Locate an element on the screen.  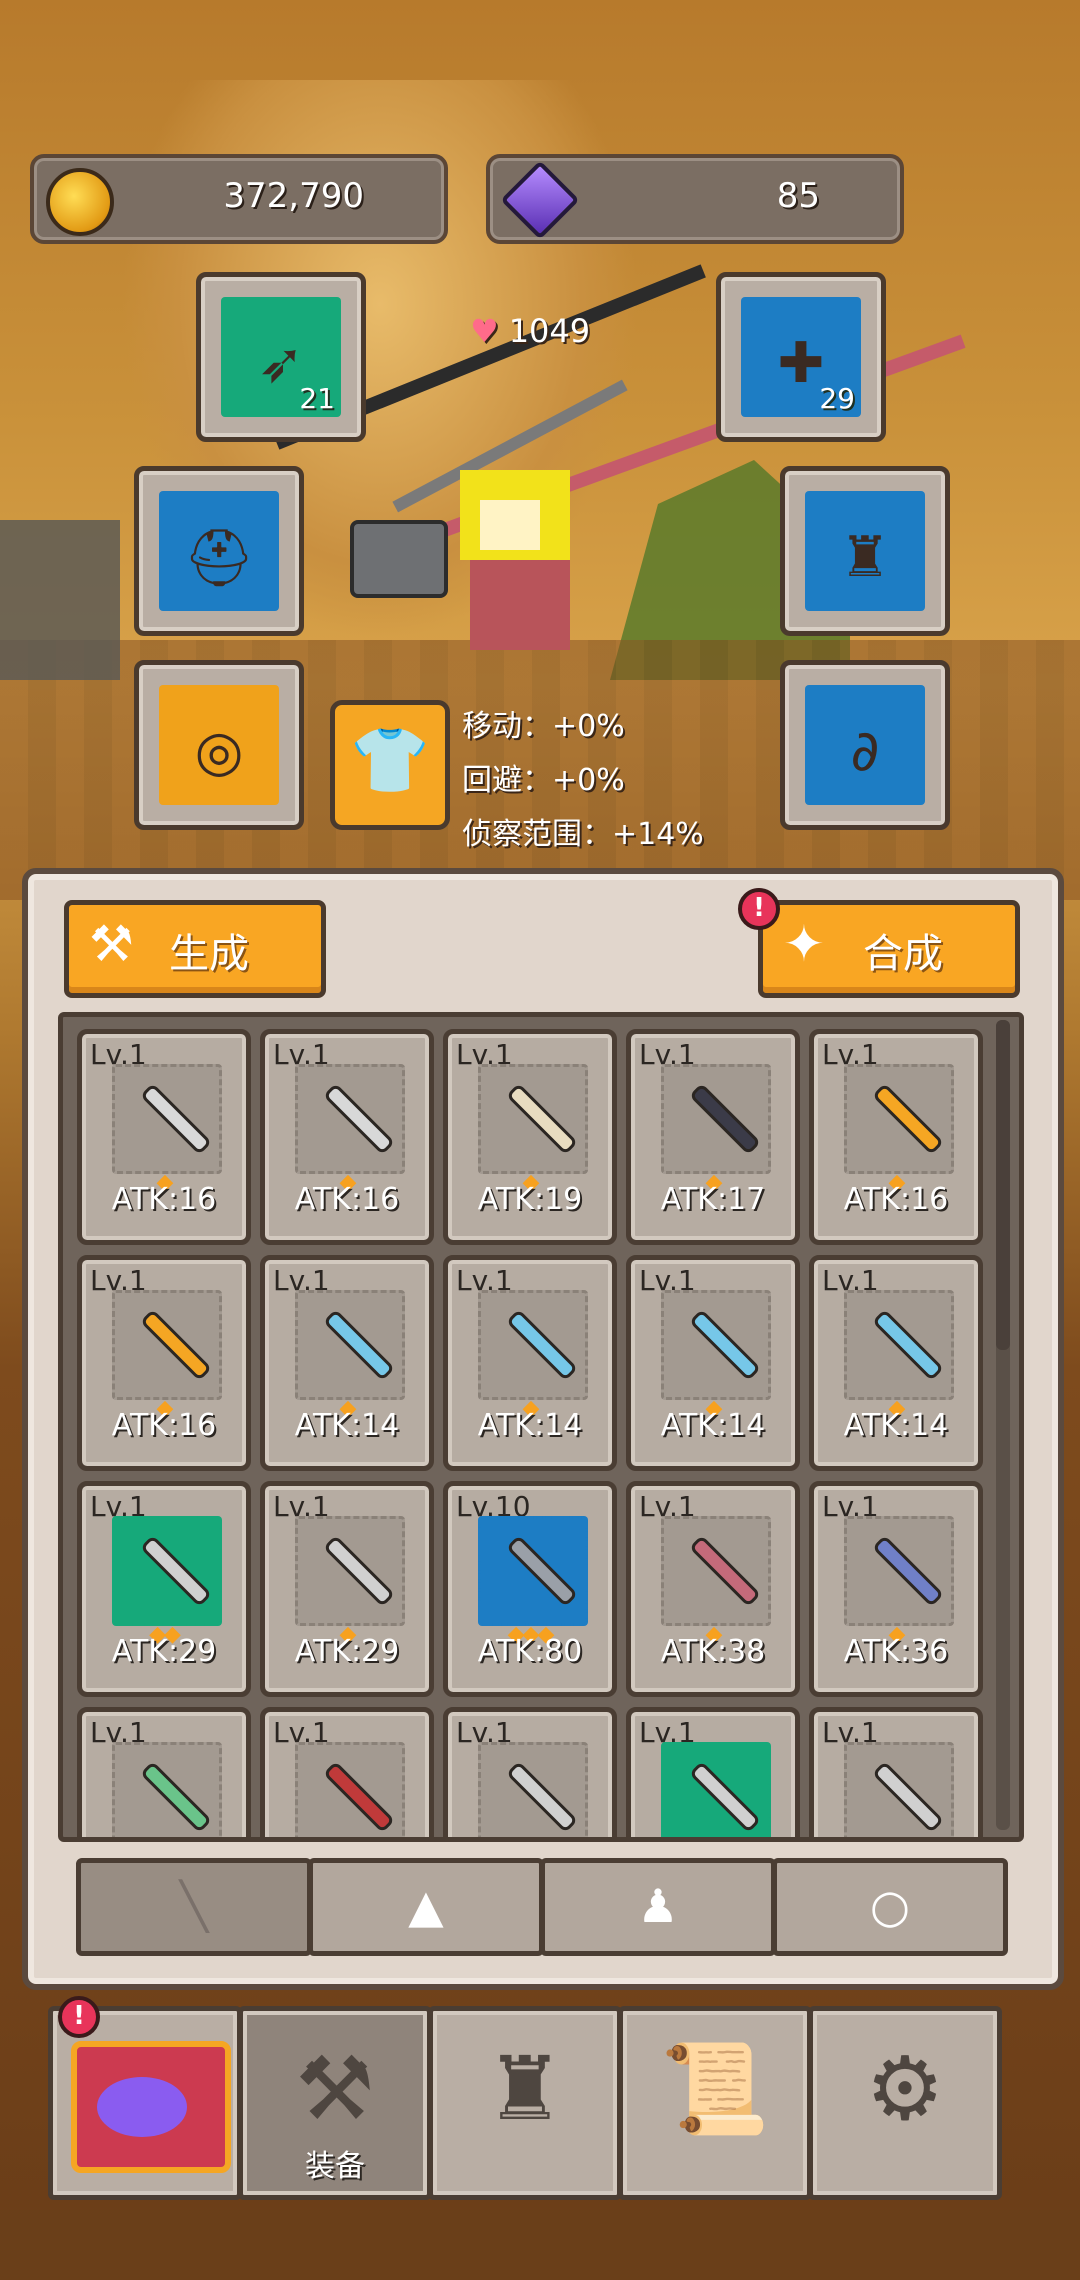
helmet-slot: ⛑ is located at coordinates (219, 551).